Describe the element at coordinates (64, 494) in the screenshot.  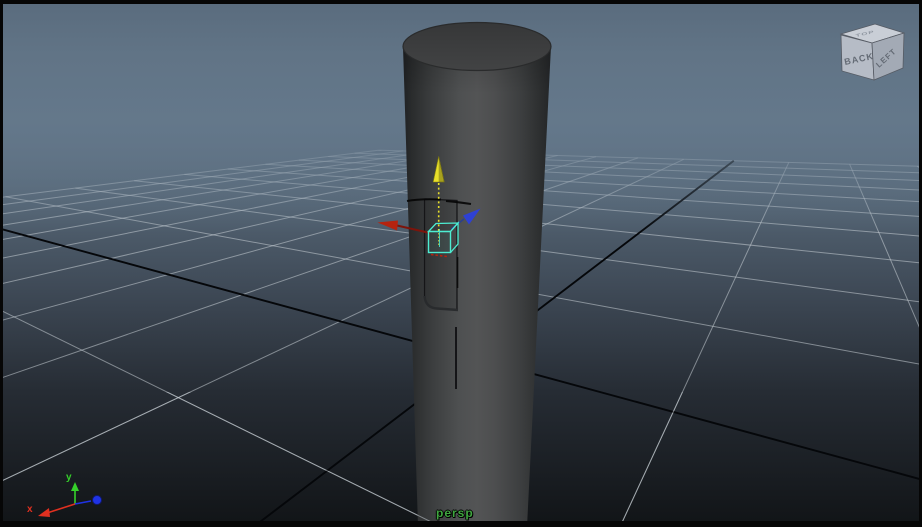
I see `axis-orientation-gizmo: y x` at that location.